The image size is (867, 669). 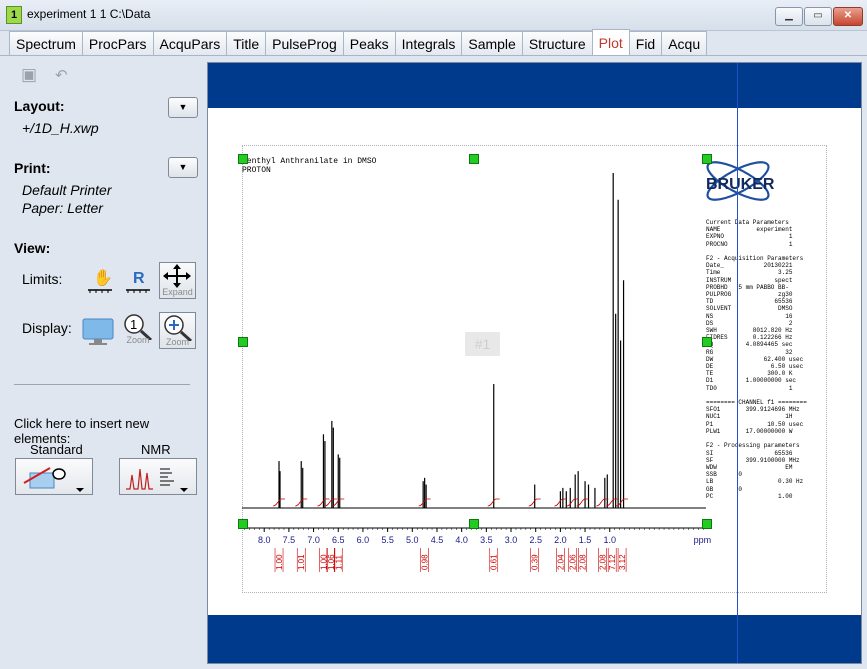 I want to click on nmr-elements-button, so click(x=158, y=476).